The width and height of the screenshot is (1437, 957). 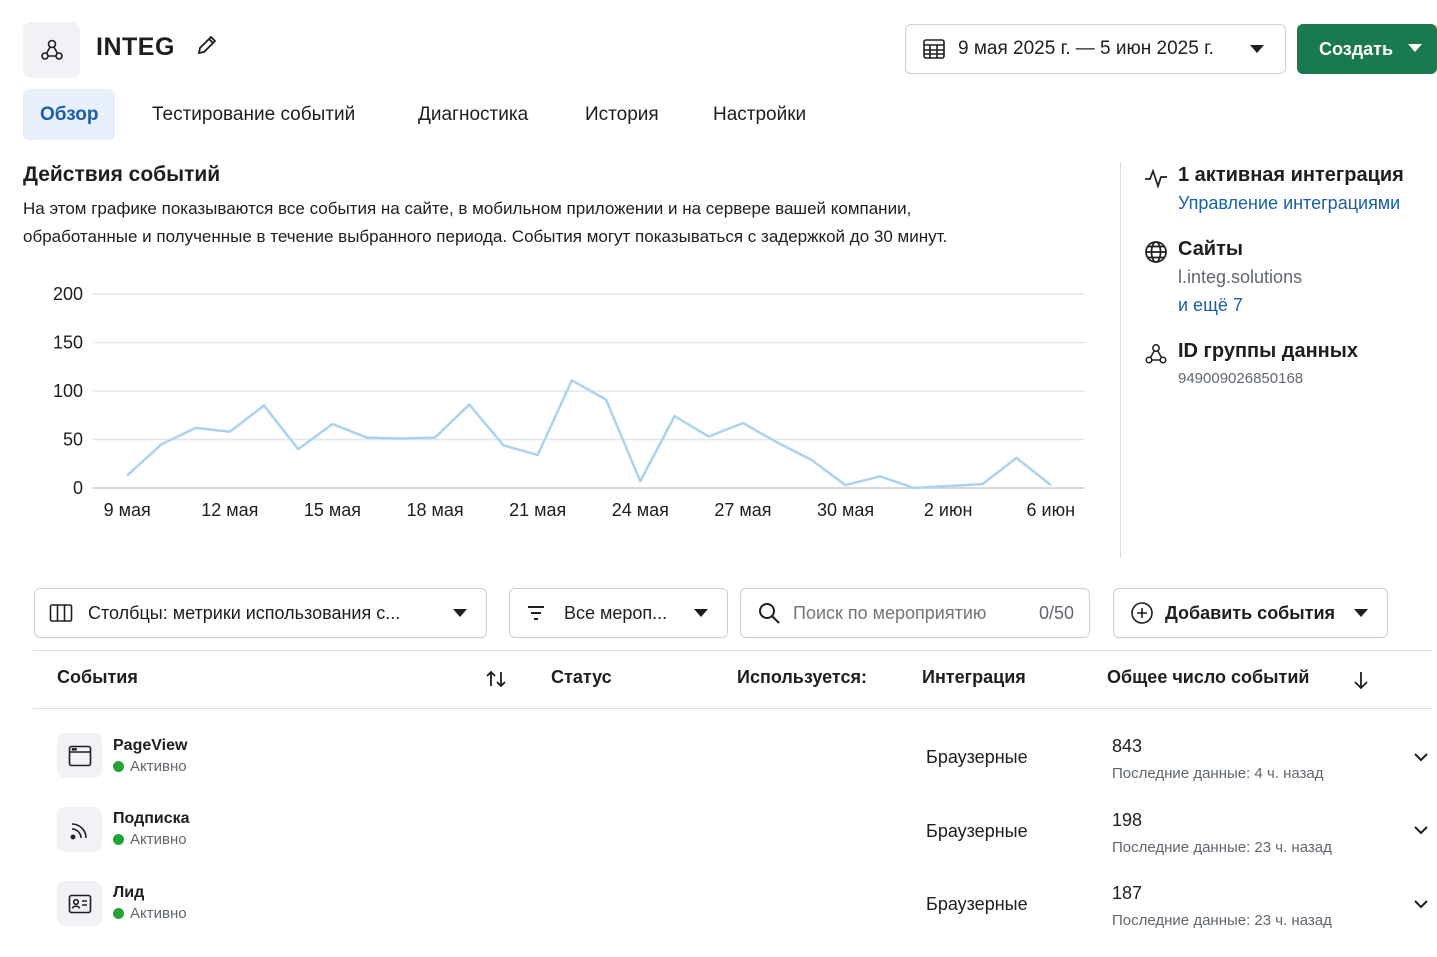 I want to click on page-title: INTEG, so click(x=135, y=47).